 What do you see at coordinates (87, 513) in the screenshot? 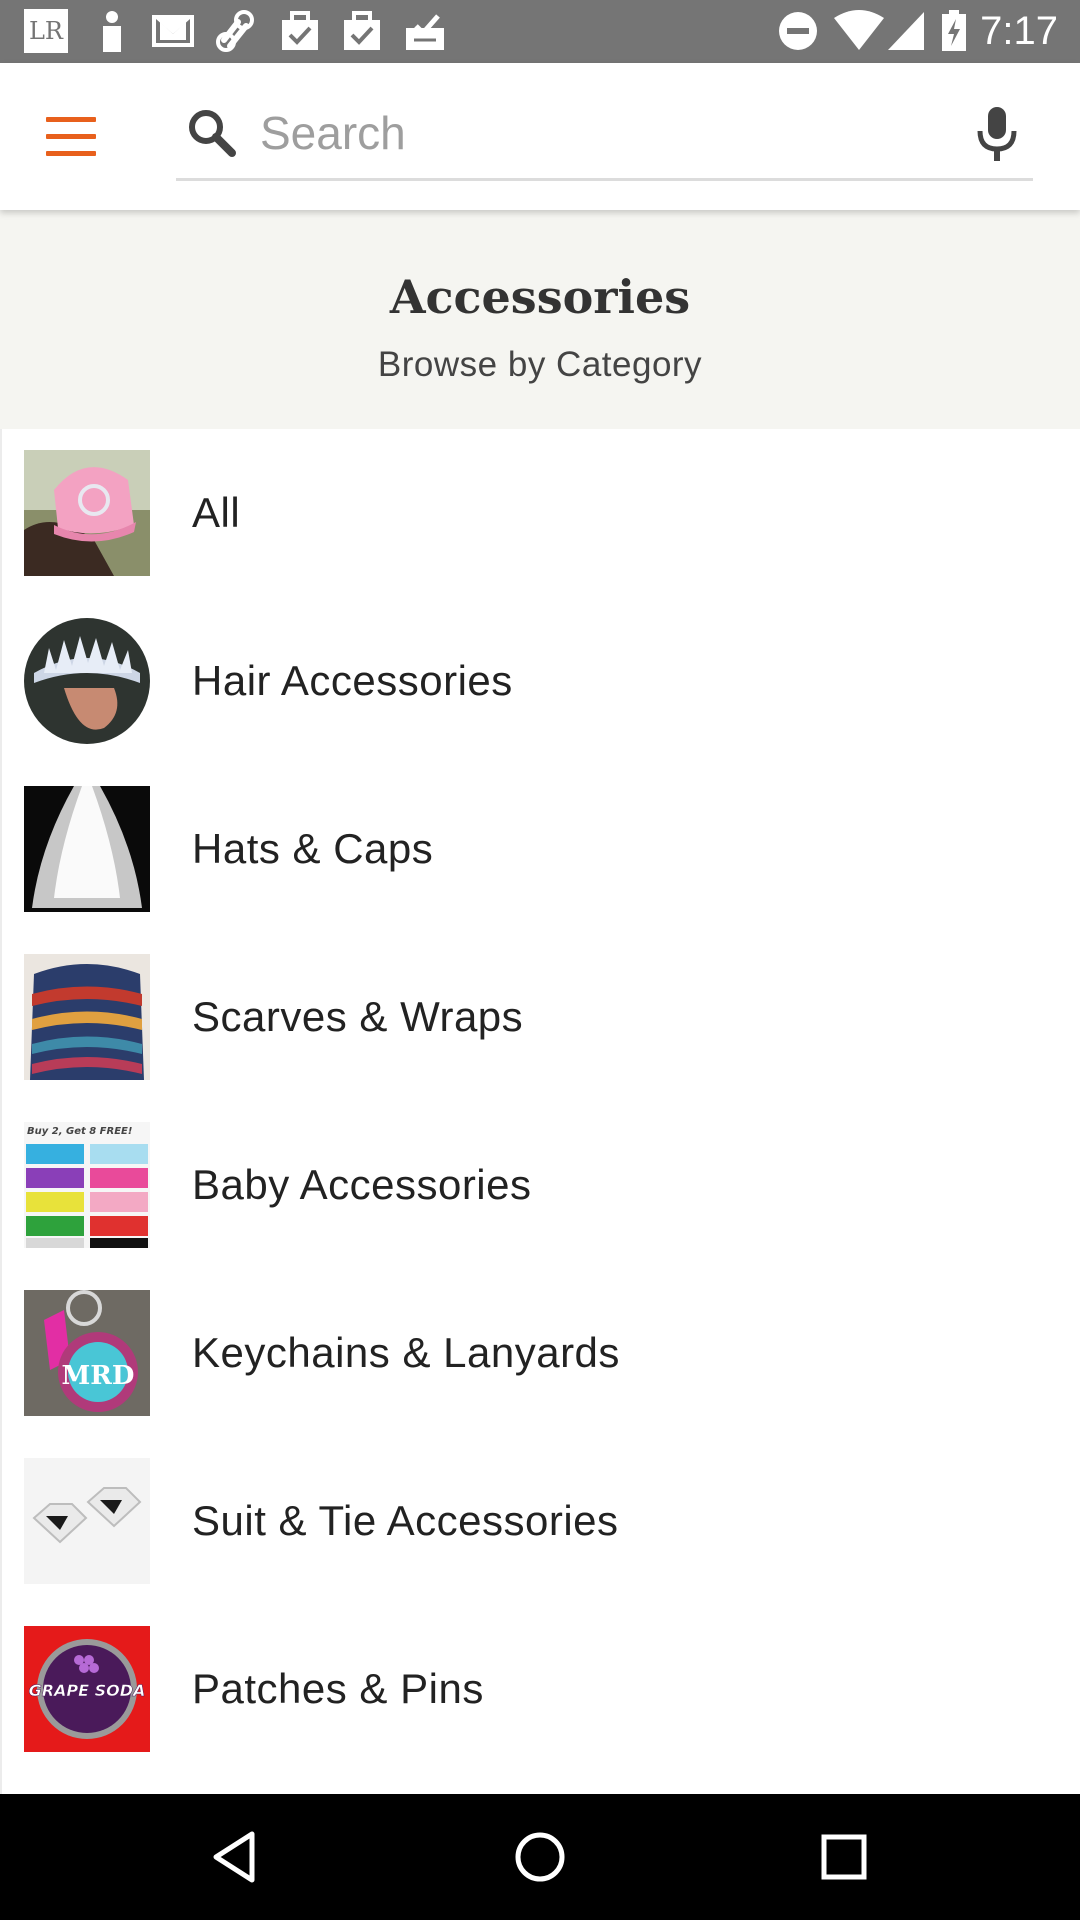
I see `pink-cap-image` at bounding box center [87, 513].